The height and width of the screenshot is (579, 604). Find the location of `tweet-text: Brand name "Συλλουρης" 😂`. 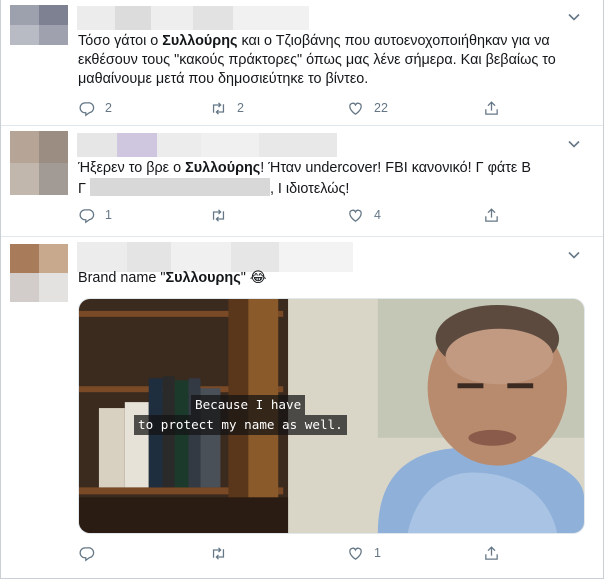

tweet-text: Brand name "Συλλουρης" 😂 is located at coordinates (172, 278).